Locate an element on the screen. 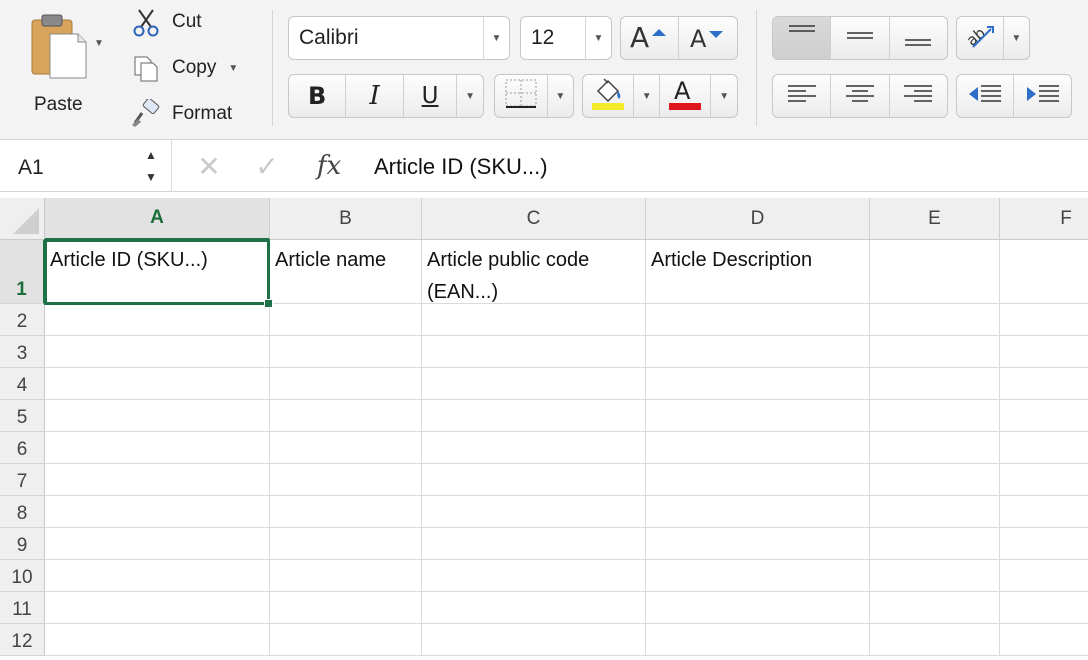  font-size-chevron-icon: ▼ is located at coordinates (598, 38).